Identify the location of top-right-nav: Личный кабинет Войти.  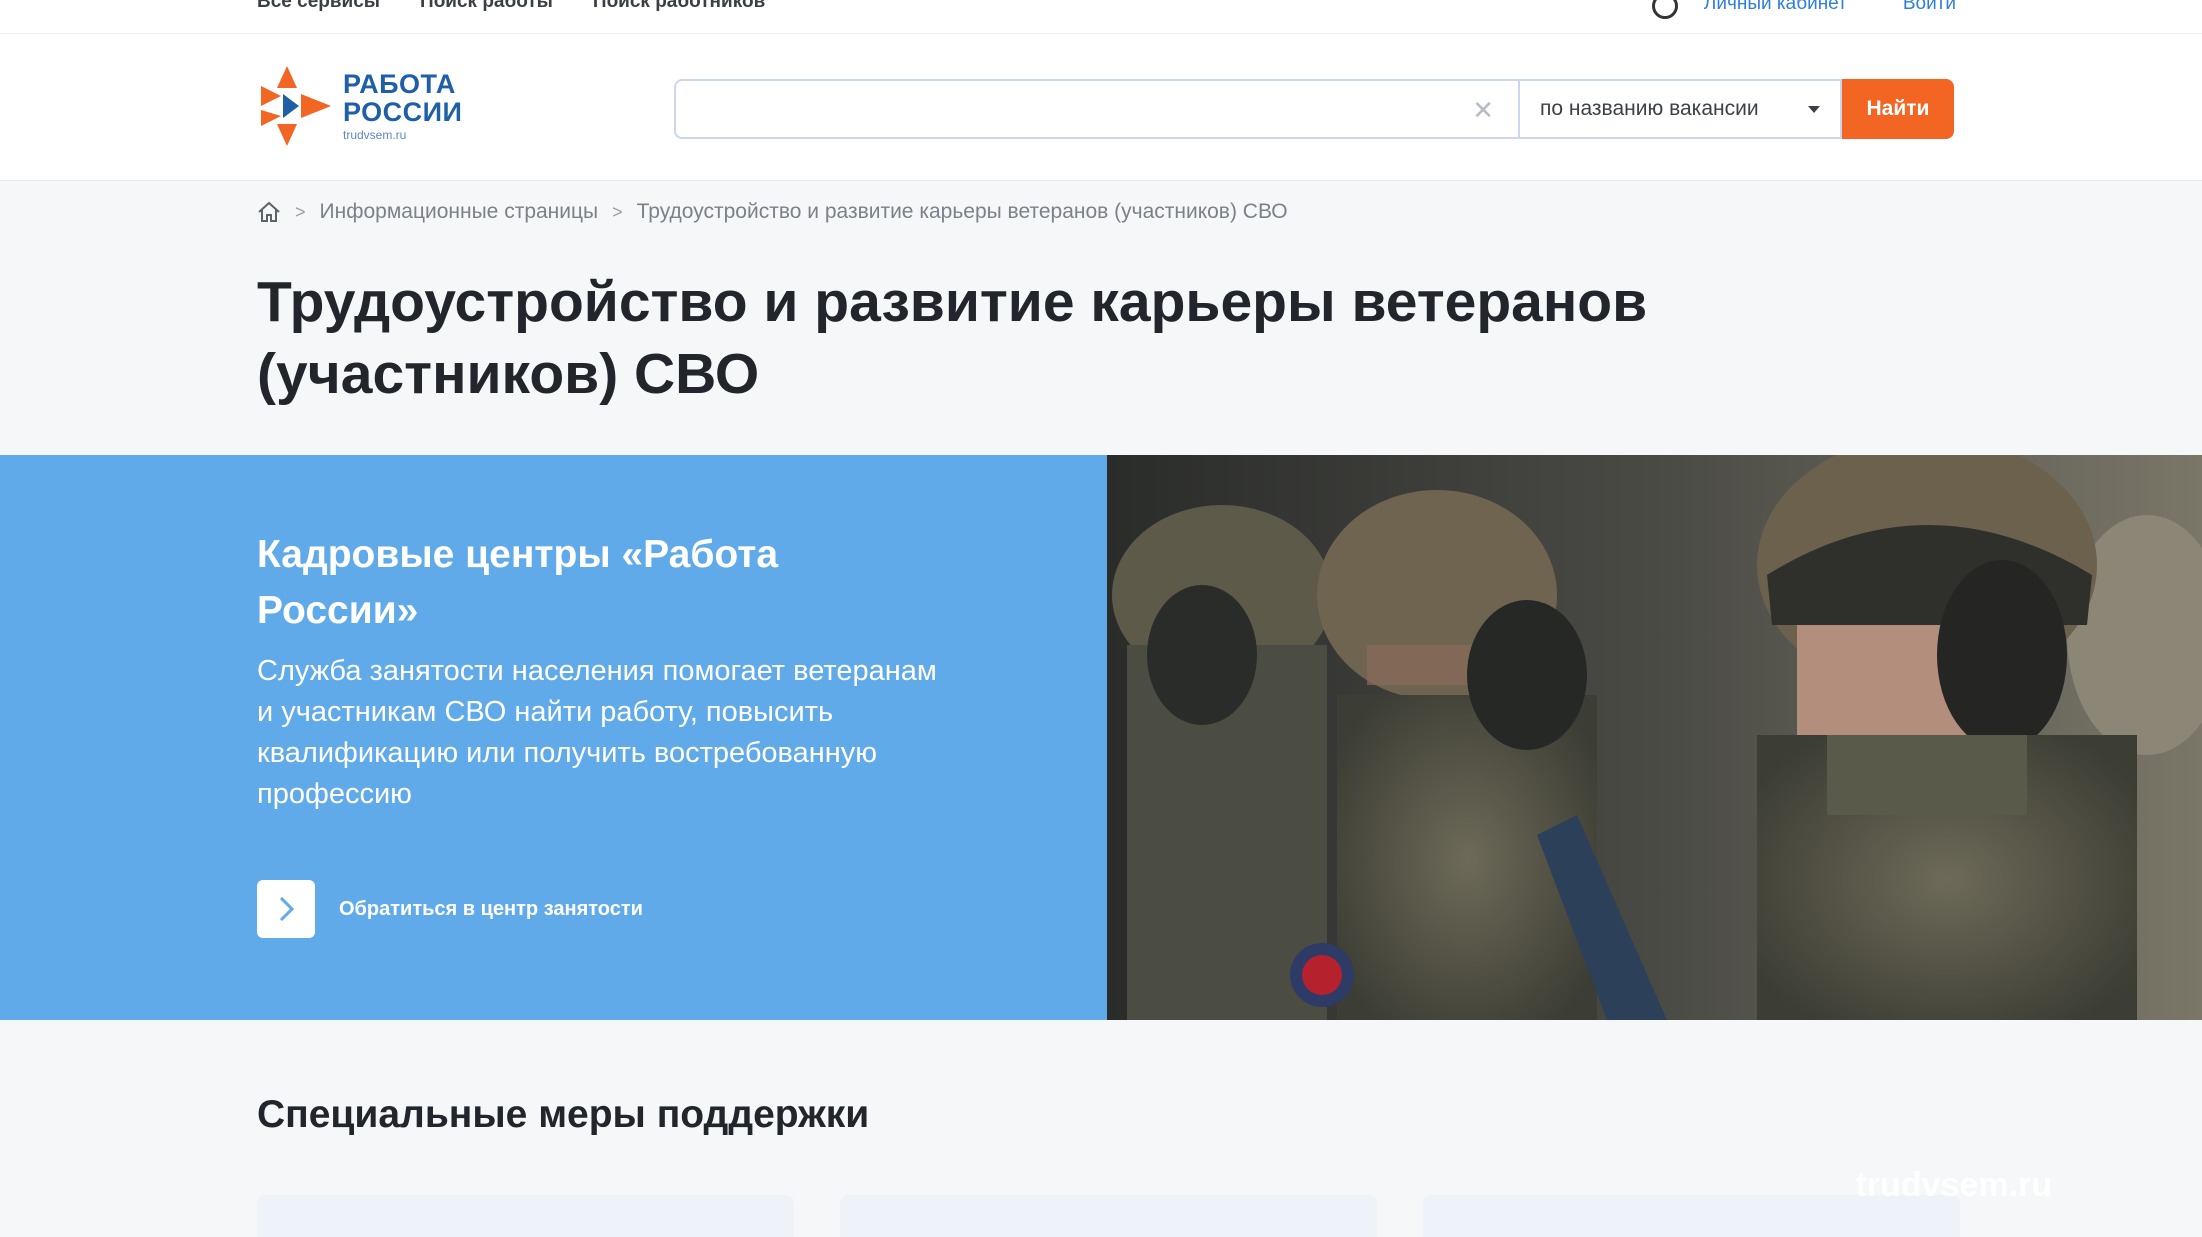
(1803, 9).